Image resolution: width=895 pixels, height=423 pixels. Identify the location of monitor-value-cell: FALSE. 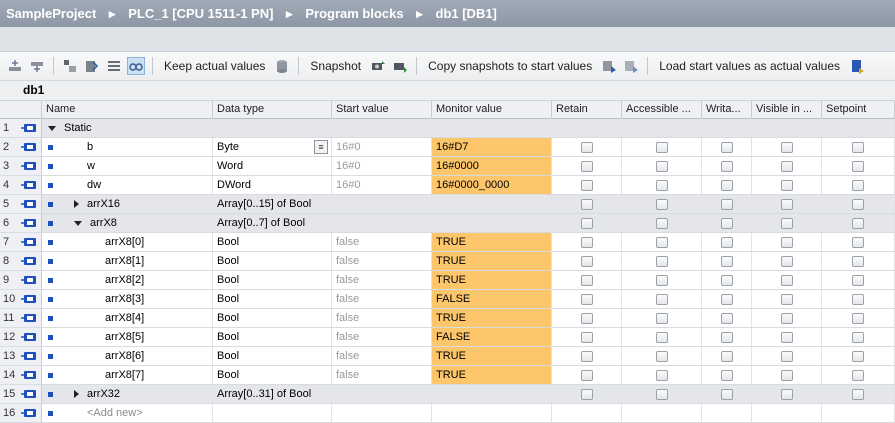
(492, 337).